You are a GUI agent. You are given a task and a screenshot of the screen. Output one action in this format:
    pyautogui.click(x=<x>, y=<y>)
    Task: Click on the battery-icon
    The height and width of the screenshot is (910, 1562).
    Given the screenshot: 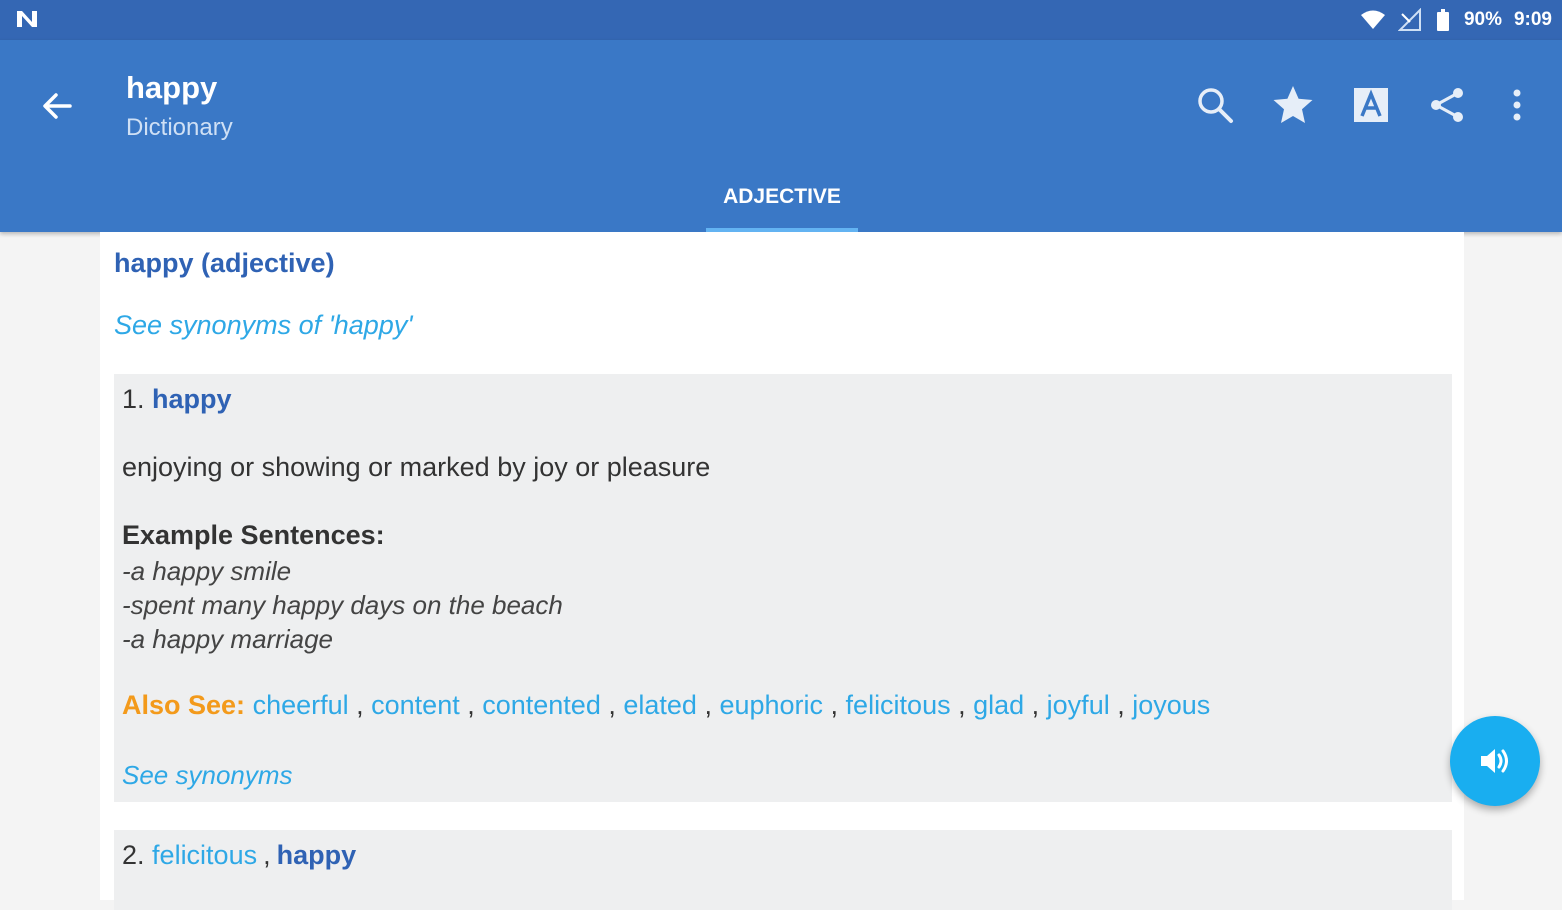 What is the action you would take?
    pyautogui.click(x=1444, y=20)
    